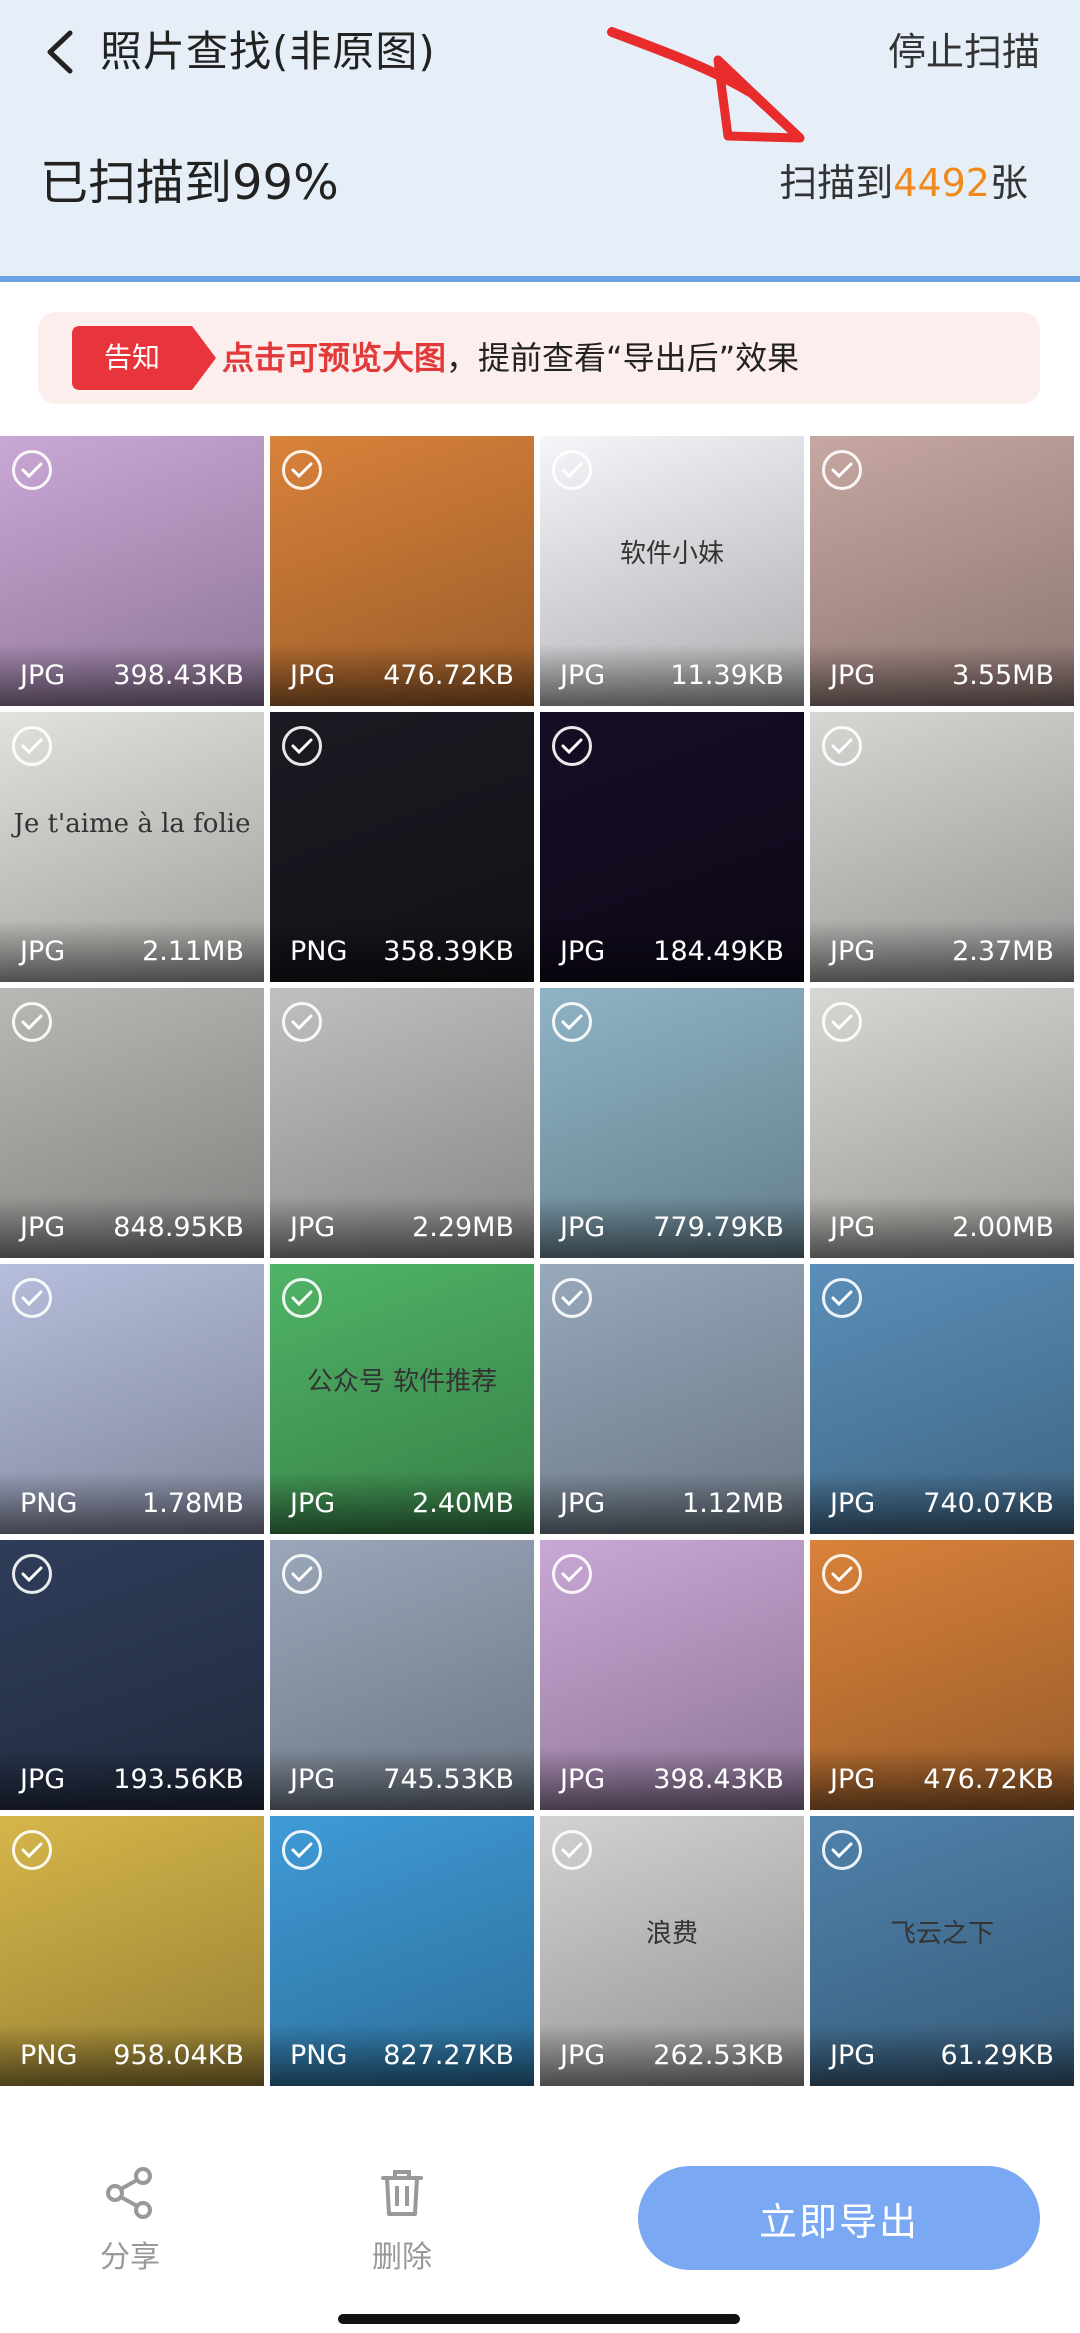  Describe the element at coordinates (132, 847) in the screenshot. I see `photo-tile: Je t'aime à la folie JPG 2.11MB` at that location.